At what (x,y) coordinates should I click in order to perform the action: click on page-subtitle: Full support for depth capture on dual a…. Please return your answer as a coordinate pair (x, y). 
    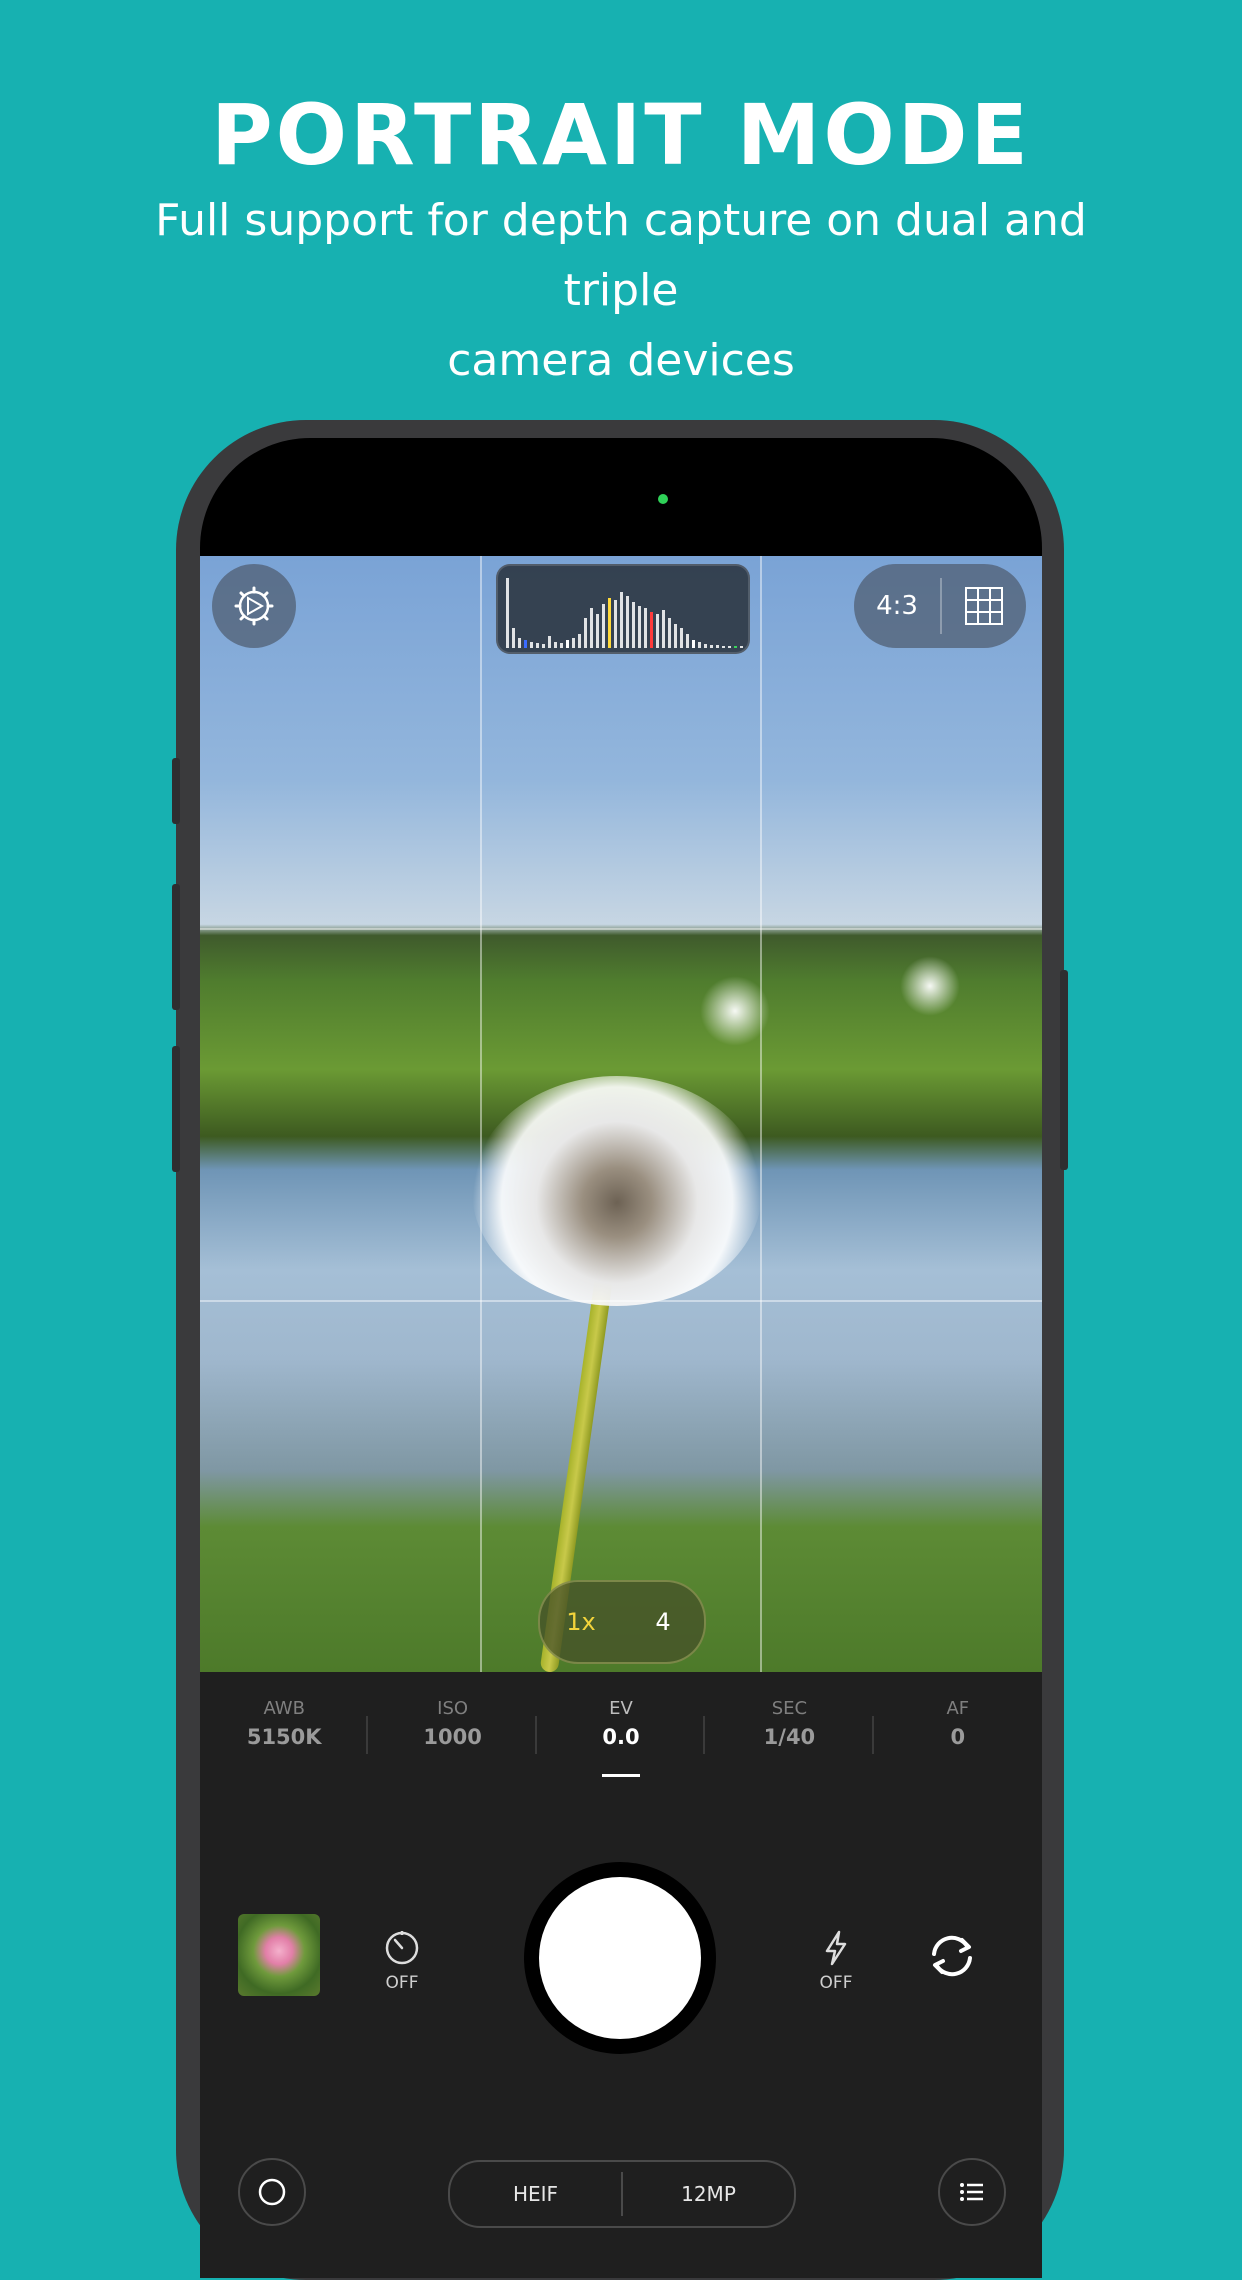
    Looking at the image, I should click on (621, 291).